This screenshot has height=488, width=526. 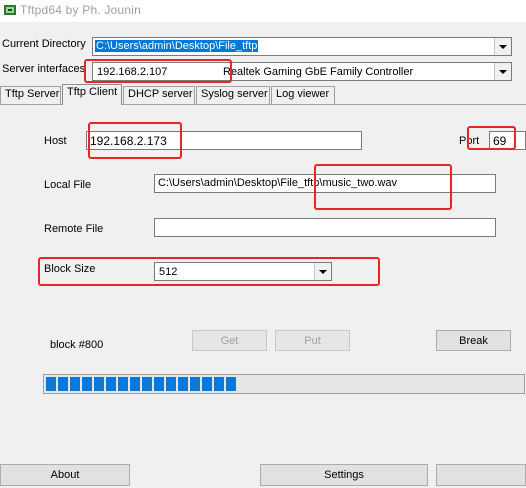 What do you see at coordinates (159, 95) in the screenshot?
I see `tab-dhcp-server: DHCP server` at bounding box center [159, 95].